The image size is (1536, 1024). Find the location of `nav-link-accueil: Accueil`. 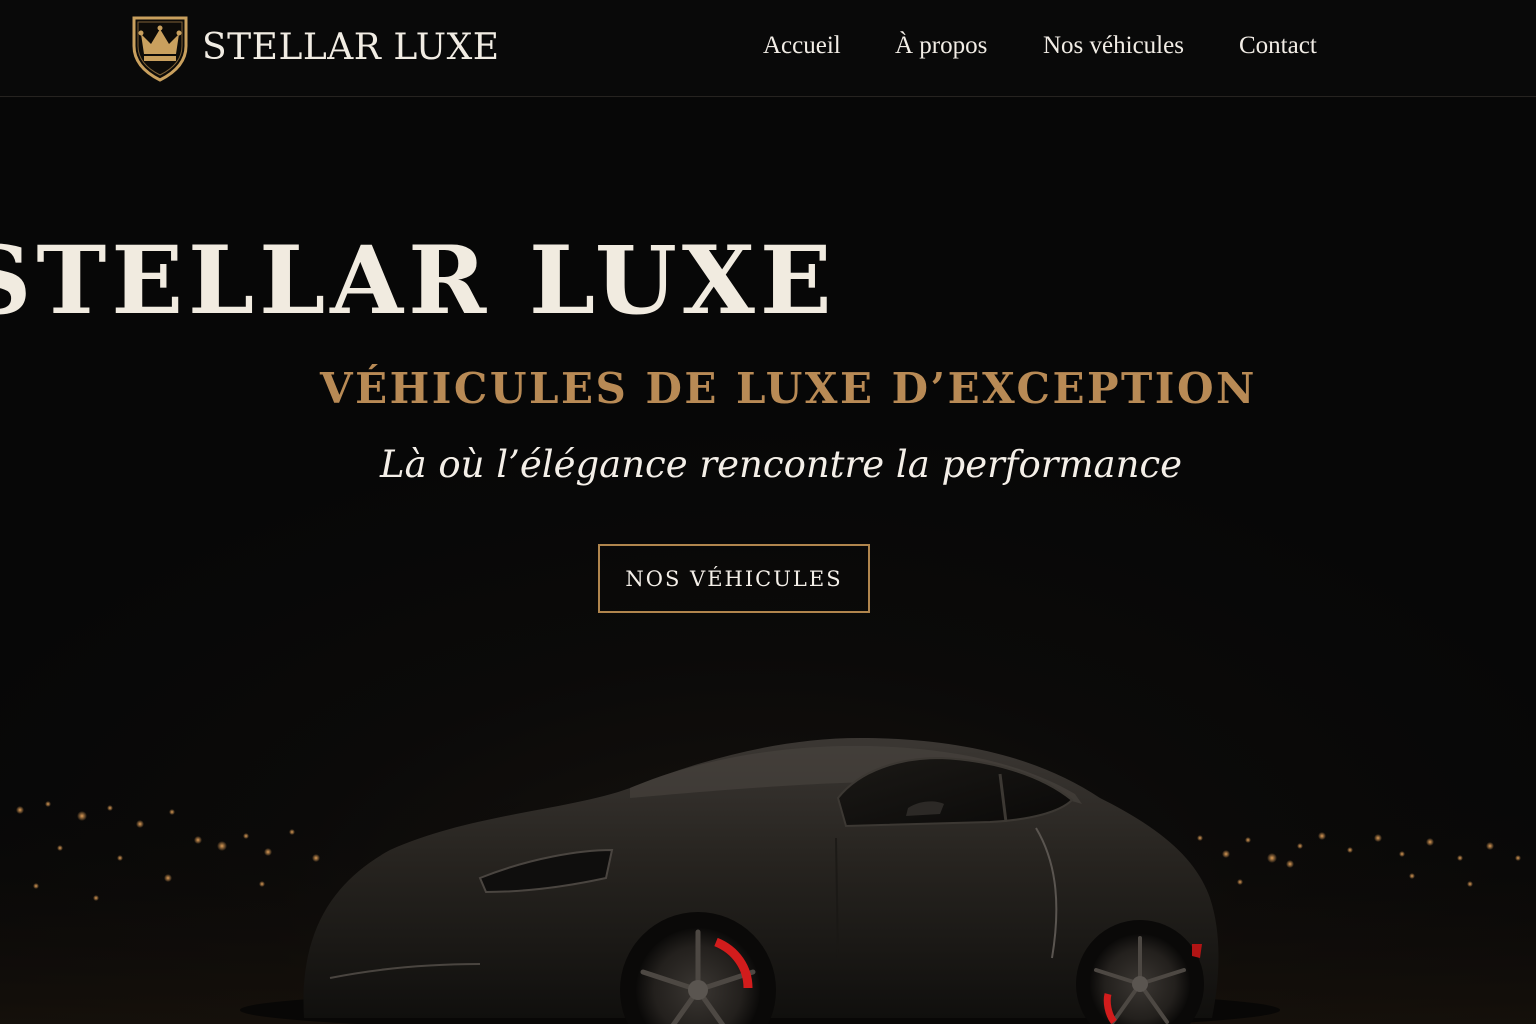

nav-link-accueil: Accueil is located at coordinates (802, 46).